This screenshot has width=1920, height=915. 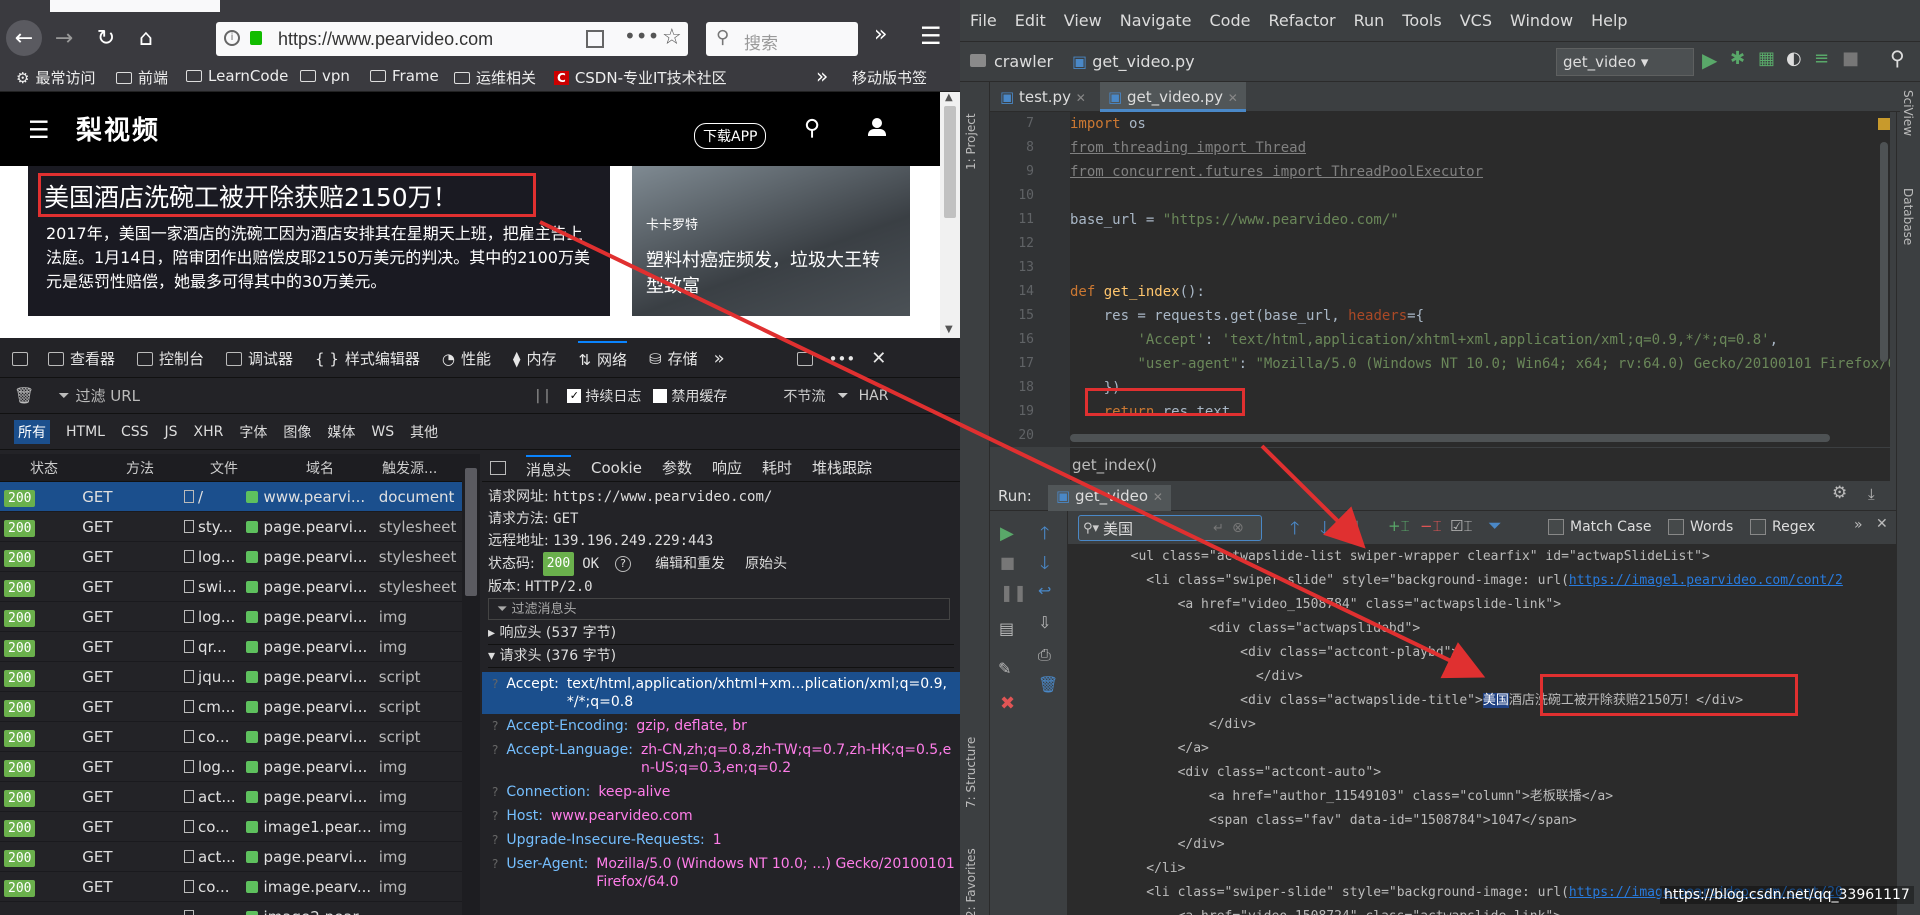 I want to click on site-logo: 梨视频, so click(x=118, y=128).